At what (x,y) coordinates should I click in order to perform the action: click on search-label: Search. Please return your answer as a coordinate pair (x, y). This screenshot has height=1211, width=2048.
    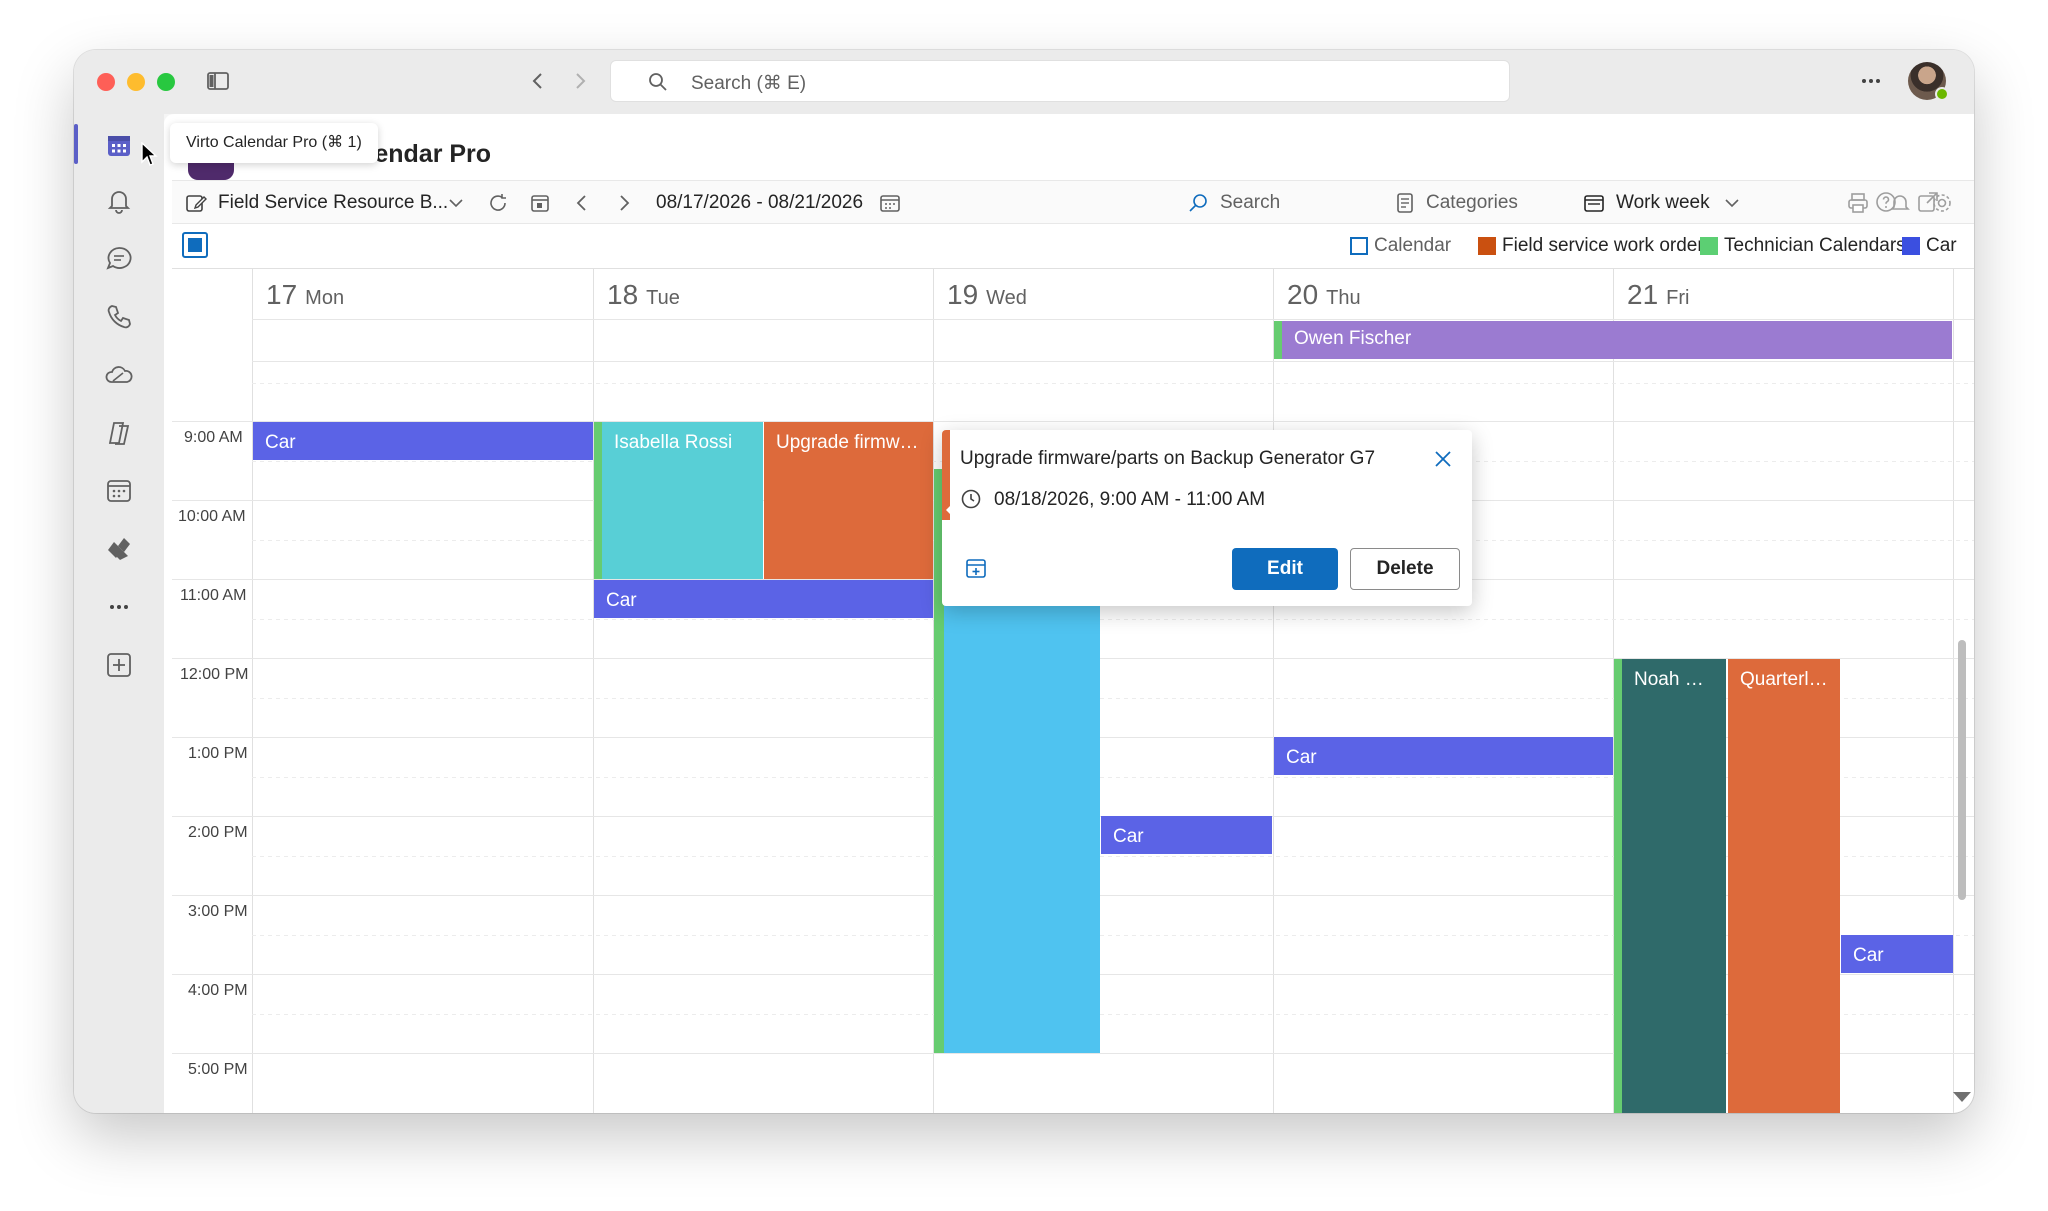
    Looking at the image, I should click on (1250, 203).